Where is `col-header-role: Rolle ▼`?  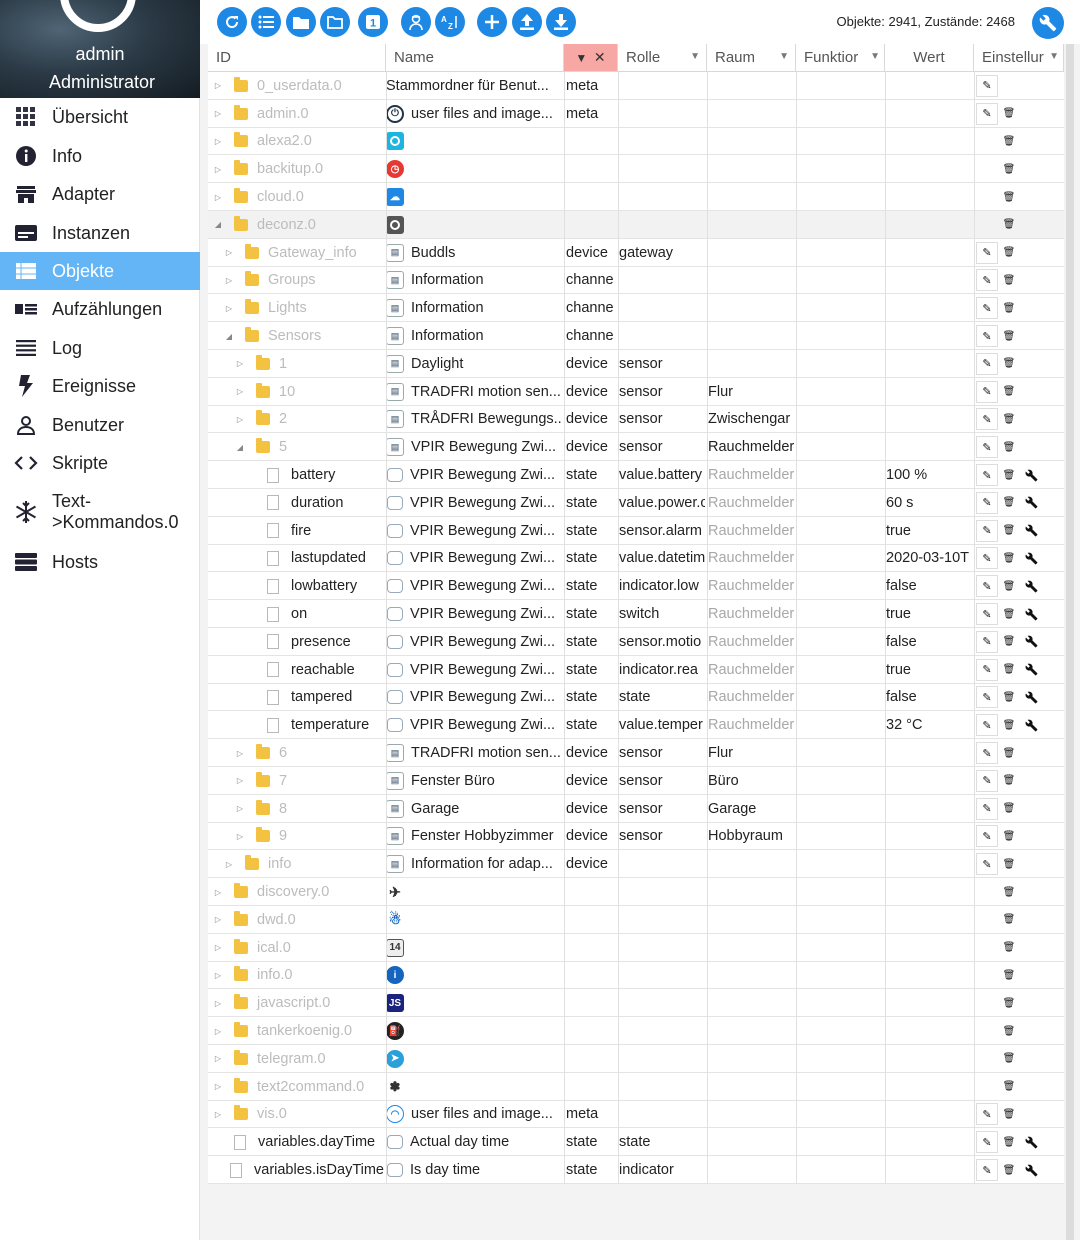
col-header-role: Rolle ▼ is located at coordinates (662, 58).